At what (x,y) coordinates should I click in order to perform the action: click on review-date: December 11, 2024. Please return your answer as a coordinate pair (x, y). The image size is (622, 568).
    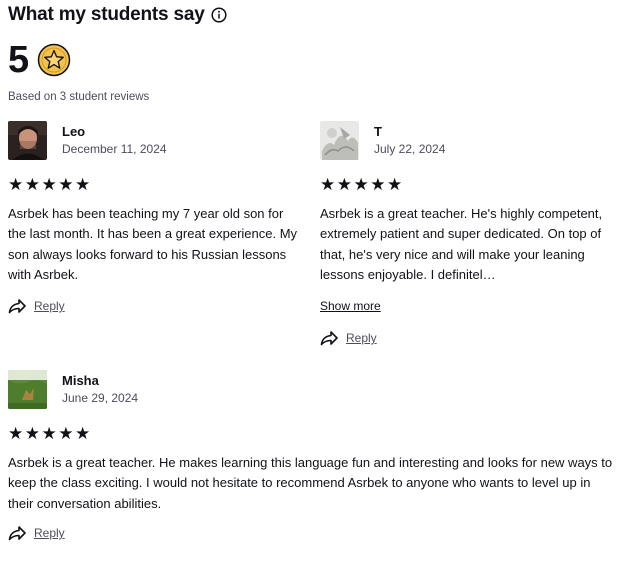
    Looking at the image, I should click on (114, 149).